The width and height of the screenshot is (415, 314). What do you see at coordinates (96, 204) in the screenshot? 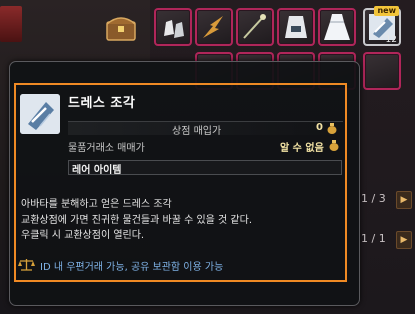
I see `description-line: 아바타를 분해하고 얻은 드레스 조각` at bounding box center [96, 204].